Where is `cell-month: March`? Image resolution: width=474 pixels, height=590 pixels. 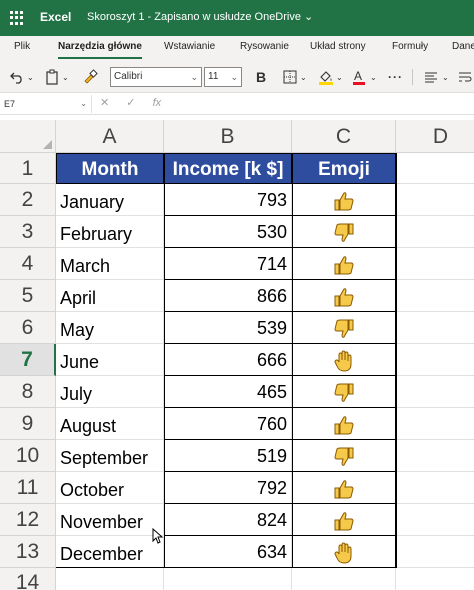
cell-month: March is located at coordinates (110, 264).